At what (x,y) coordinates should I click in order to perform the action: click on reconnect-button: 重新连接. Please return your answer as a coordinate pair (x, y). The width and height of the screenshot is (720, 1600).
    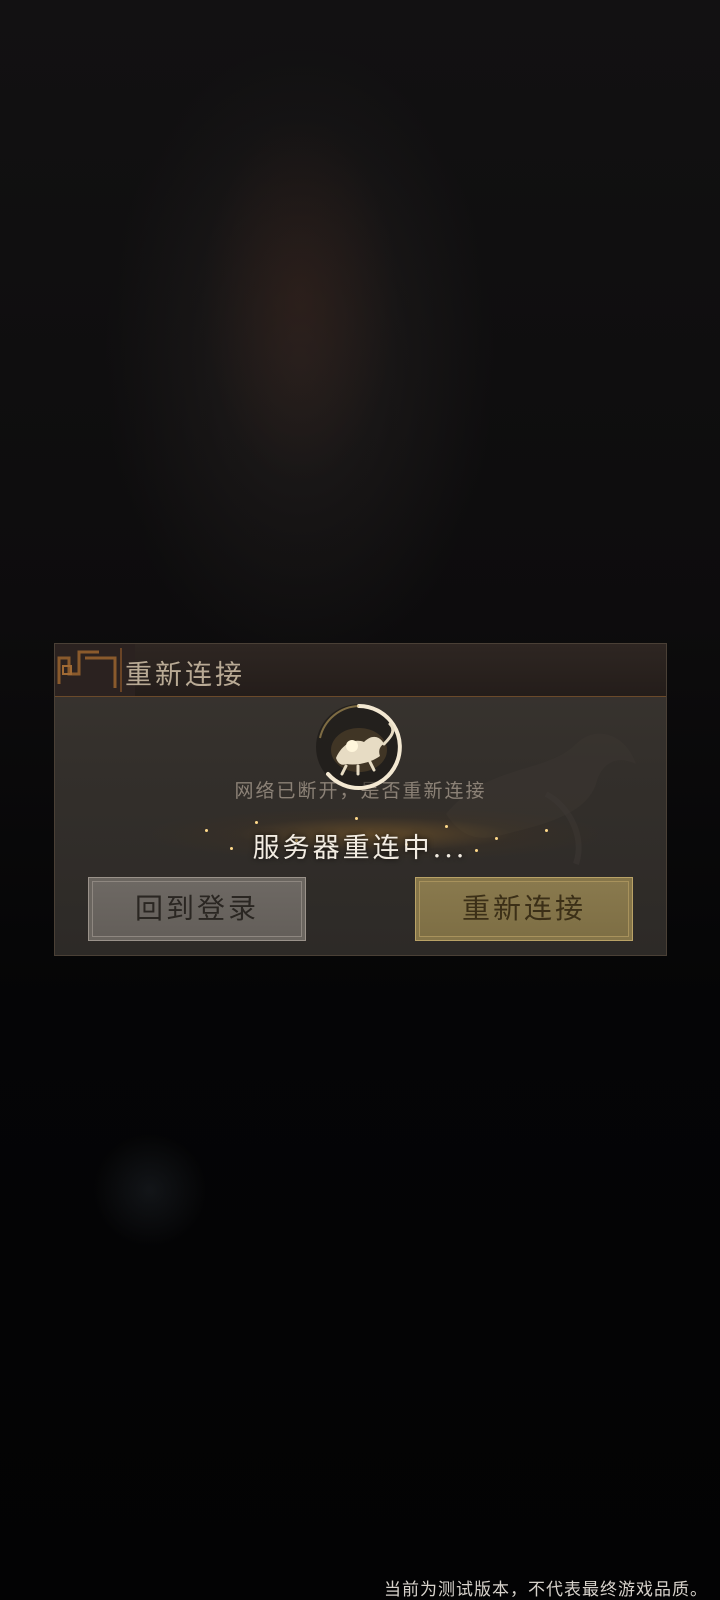
    Looking at the image, I should click on (524, 909).